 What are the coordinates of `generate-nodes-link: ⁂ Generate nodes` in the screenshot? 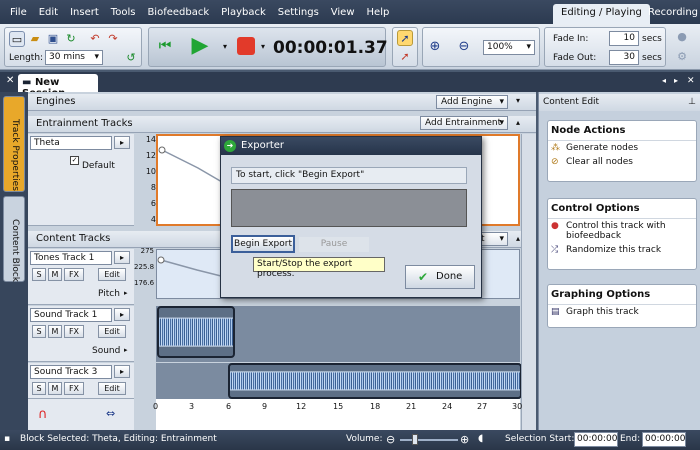 It's located at (622, 148).